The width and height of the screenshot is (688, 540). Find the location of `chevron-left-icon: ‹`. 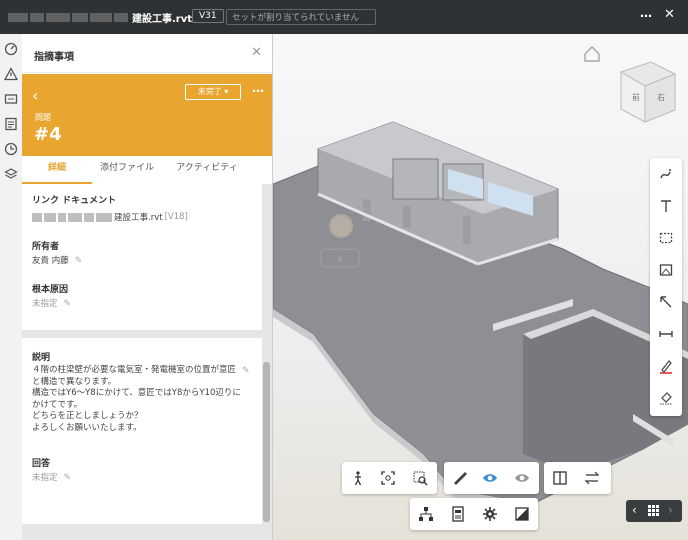

chevron-left-icon: ‹ is located at coordinates (634, 510).